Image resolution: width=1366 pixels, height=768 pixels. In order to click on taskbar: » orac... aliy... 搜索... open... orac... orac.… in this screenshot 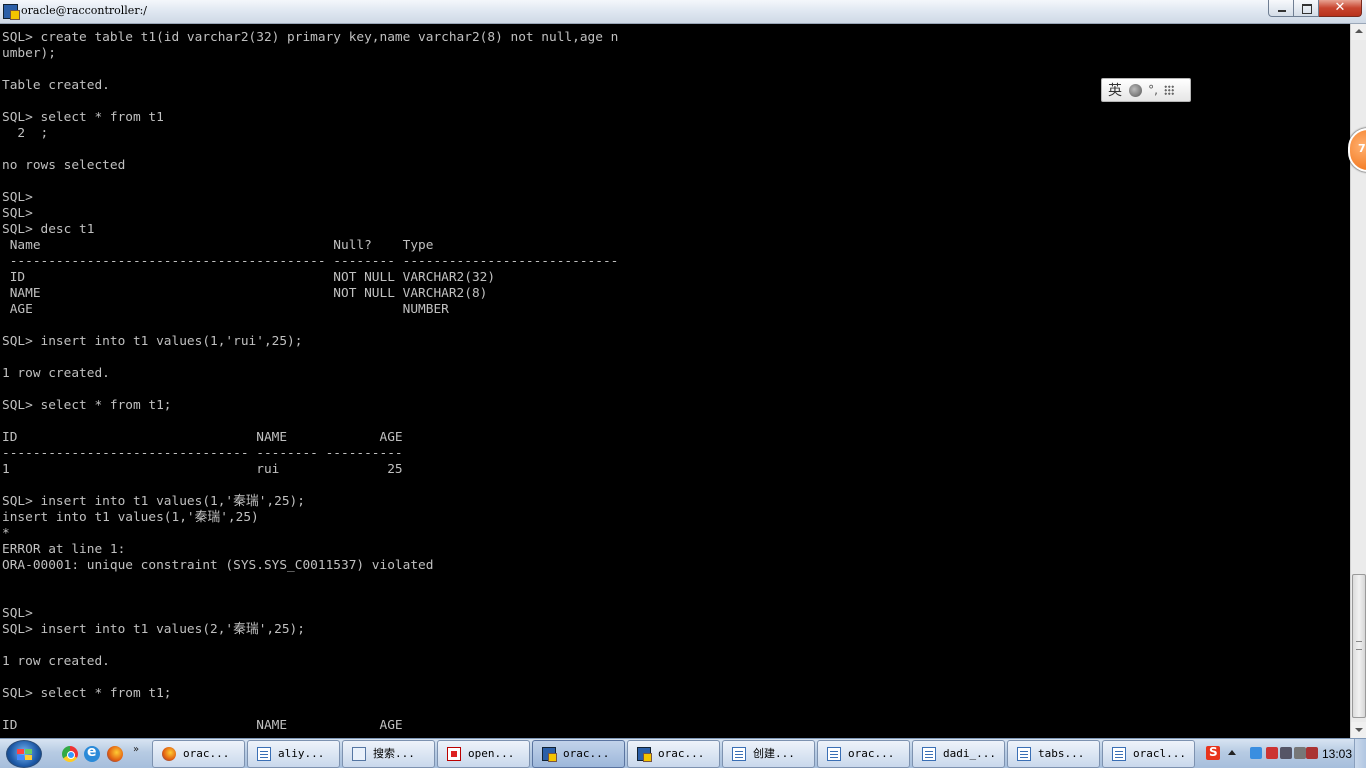, I will do `click(683, 753)`.